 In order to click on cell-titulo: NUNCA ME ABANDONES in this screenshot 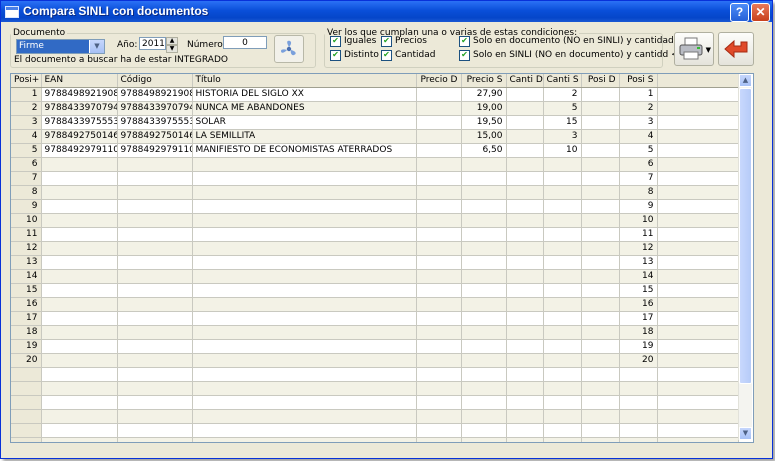, I will do `click(304, 108)`.